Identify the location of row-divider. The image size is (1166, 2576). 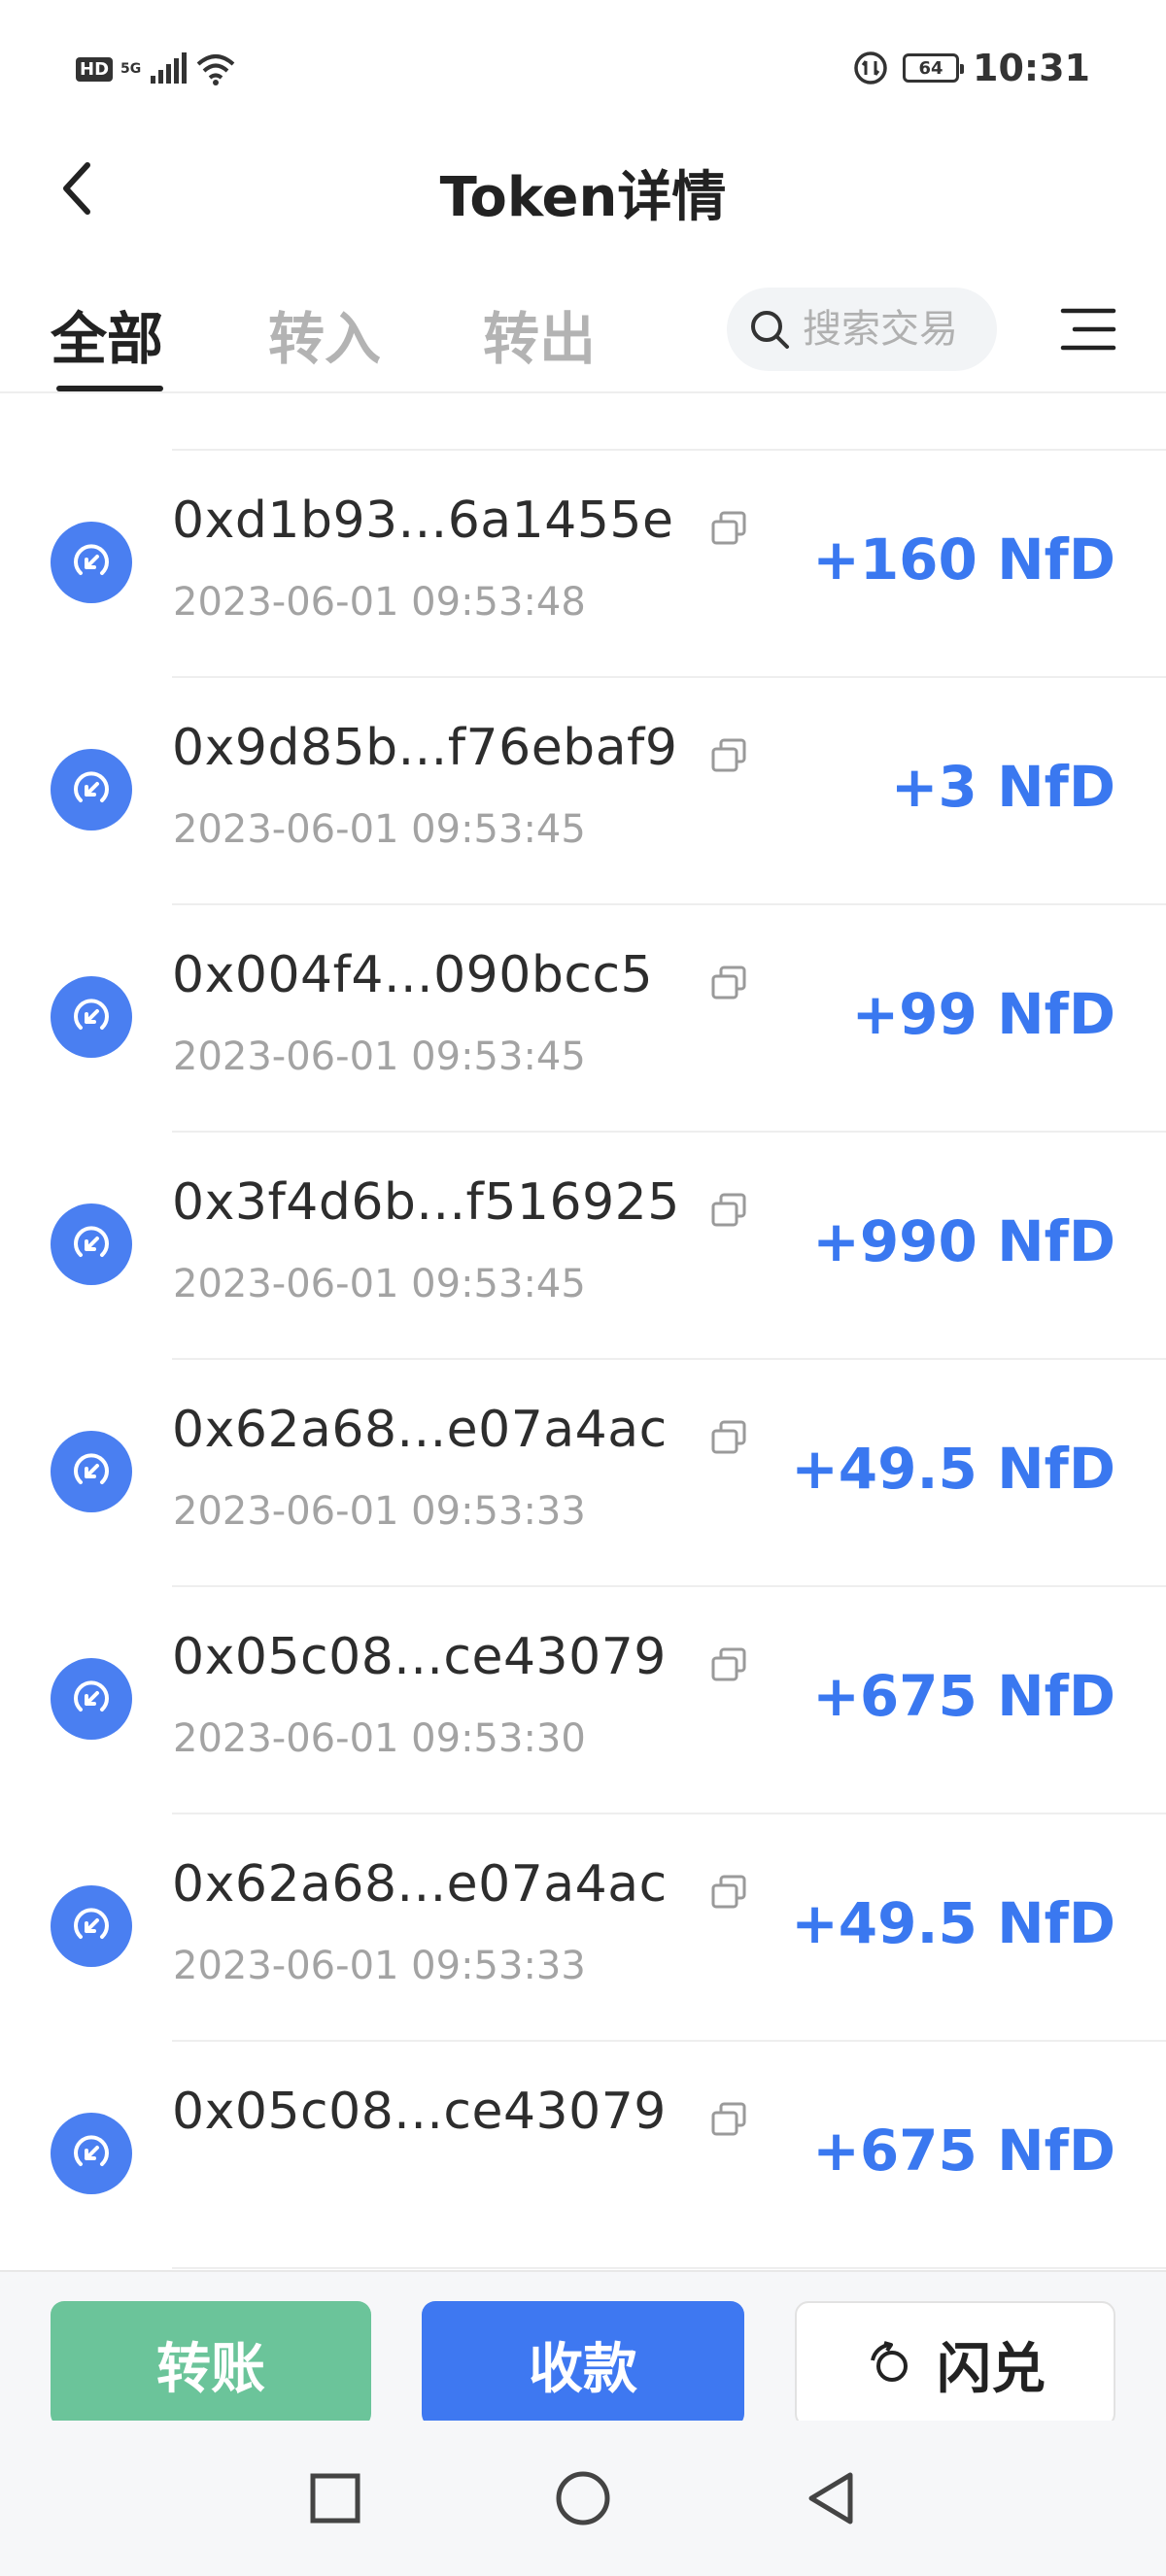
(669, 2268).